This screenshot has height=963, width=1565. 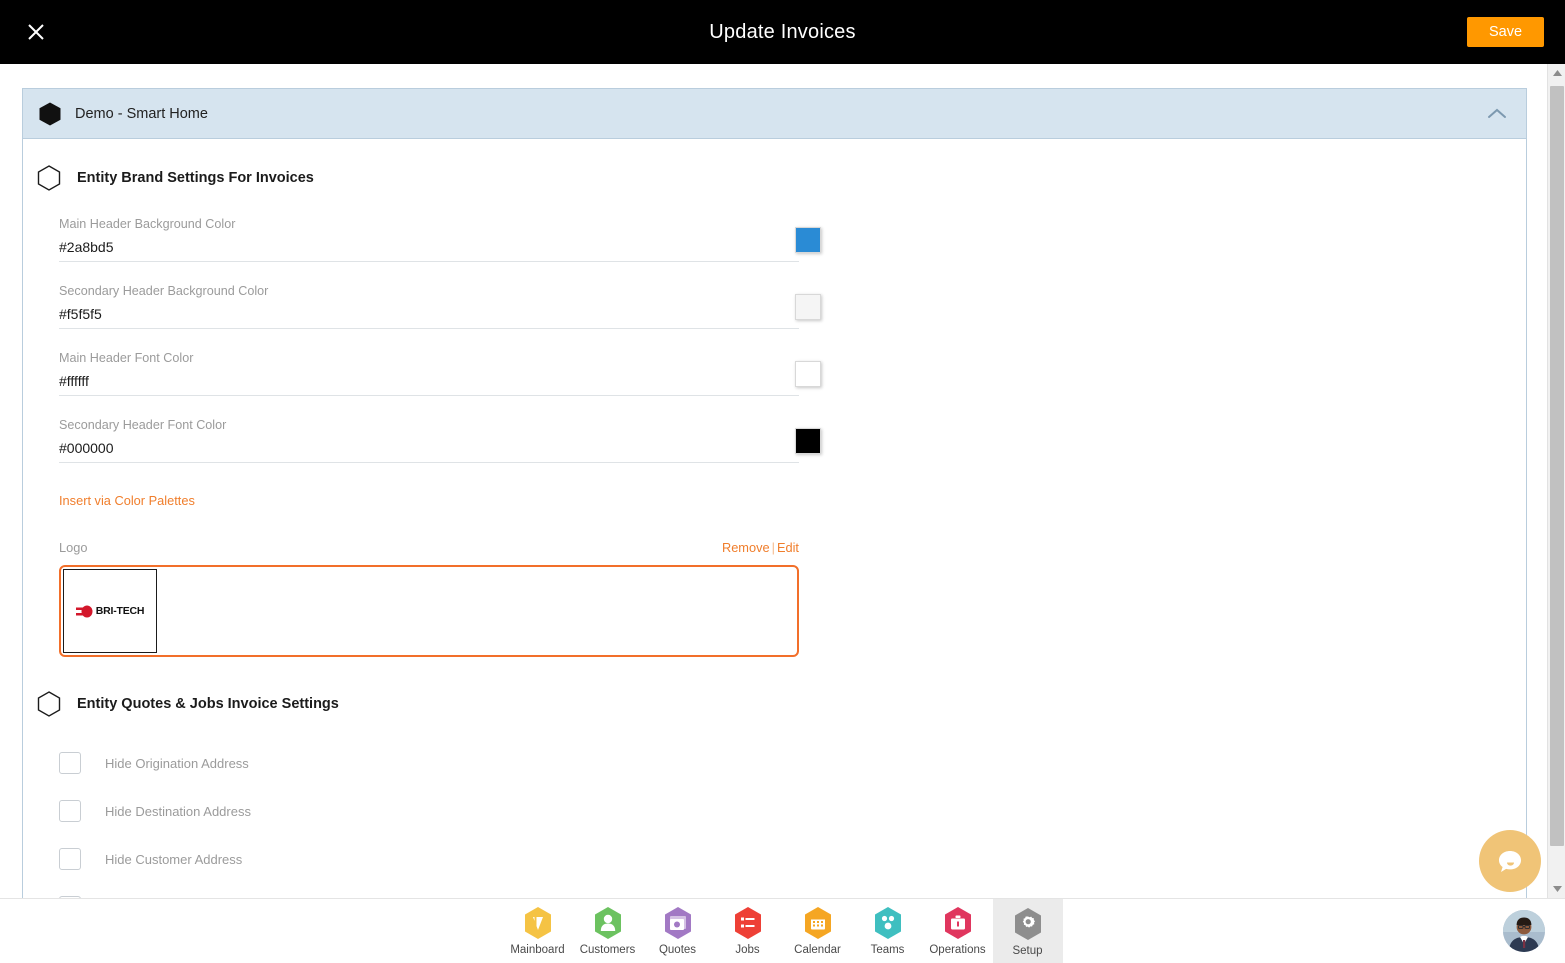 What do you see at coordinates (818, 923) in the screenshot?
I see `calendar-icon` at bounding box center [818, 923].